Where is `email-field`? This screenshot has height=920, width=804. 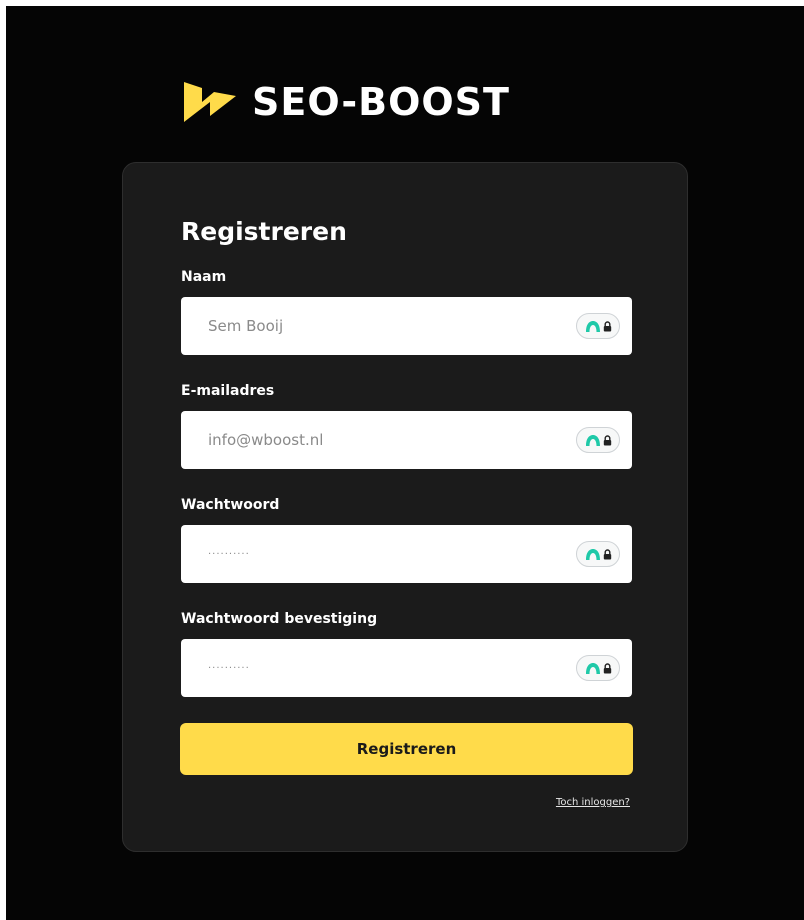 email-field is located at coordinates (406, 440).